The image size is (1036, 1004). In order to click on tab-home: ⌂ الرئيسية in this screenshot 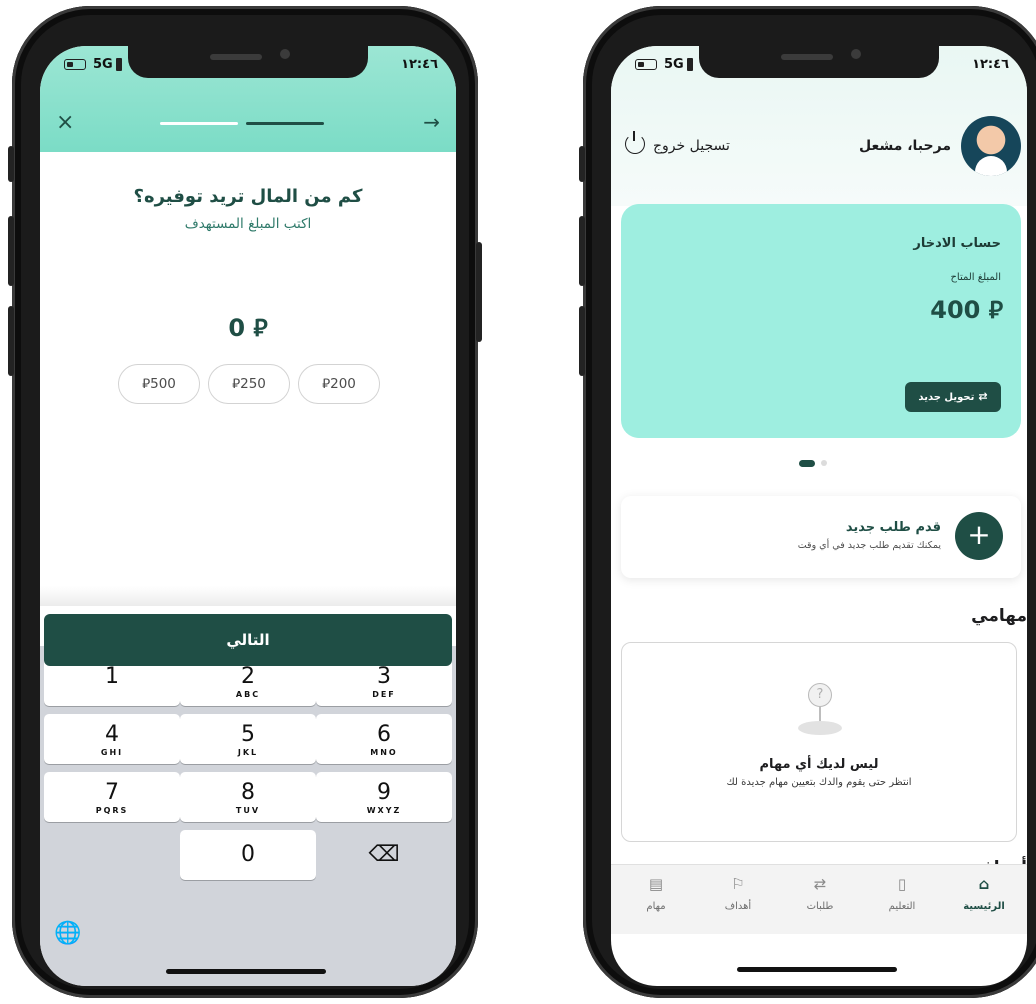, I will do `click(984, 893)`.